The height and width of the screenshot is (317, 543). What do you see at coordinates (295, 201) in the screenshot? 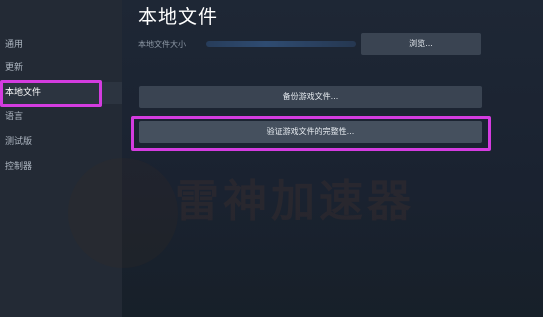
I see `watermark-text: 雷神加速器` at bounding box center [295, 201].